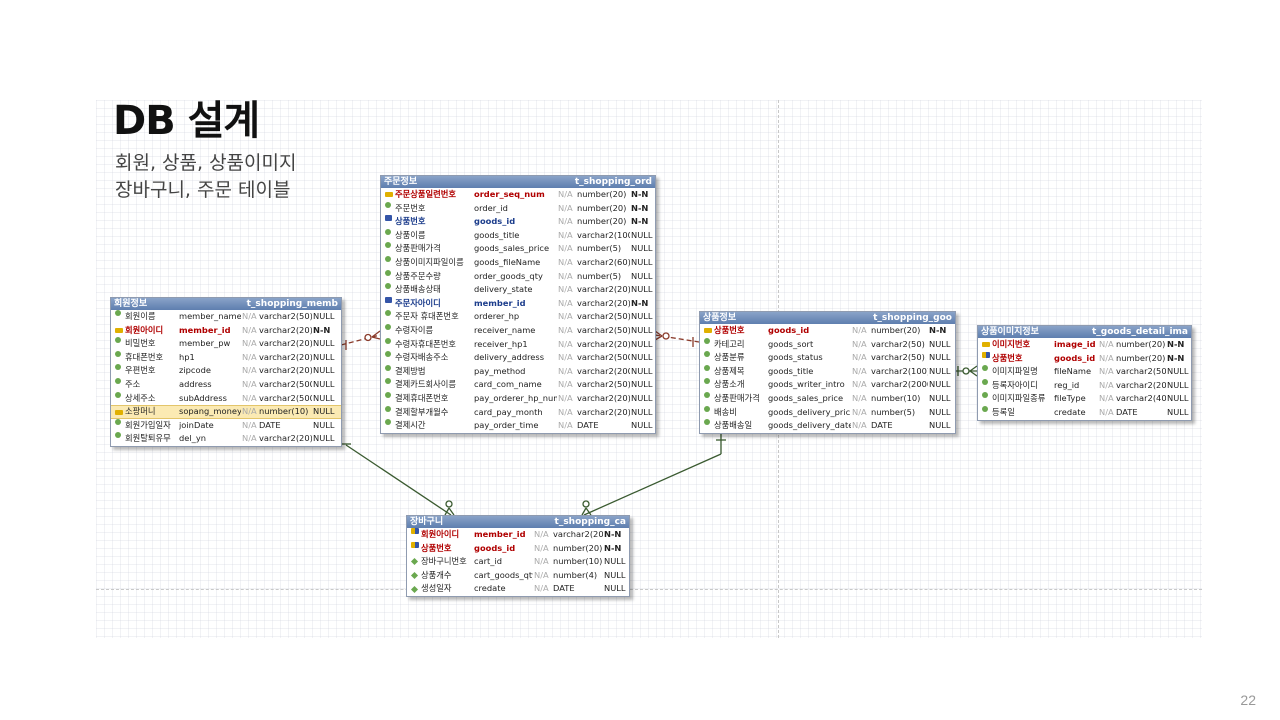  I want to click on table-row: 주소 address N/Avarchar2(500)NULL, so click(226, 384).